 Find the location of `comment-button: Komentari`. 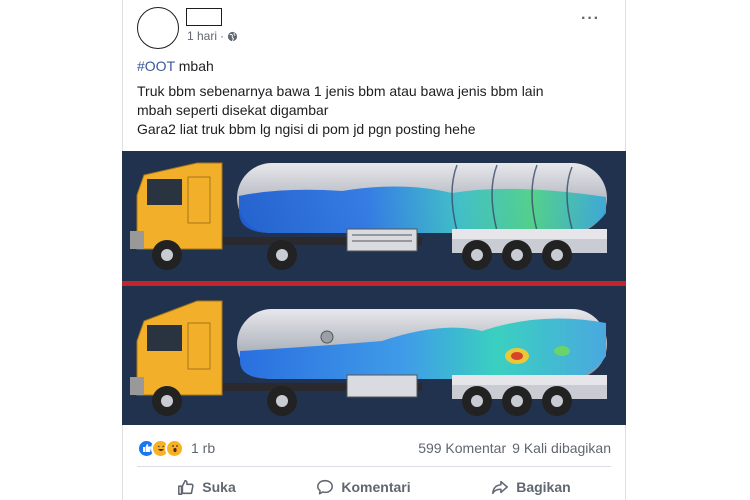

comment-button: Komentari is located at coordinates (363, 487).